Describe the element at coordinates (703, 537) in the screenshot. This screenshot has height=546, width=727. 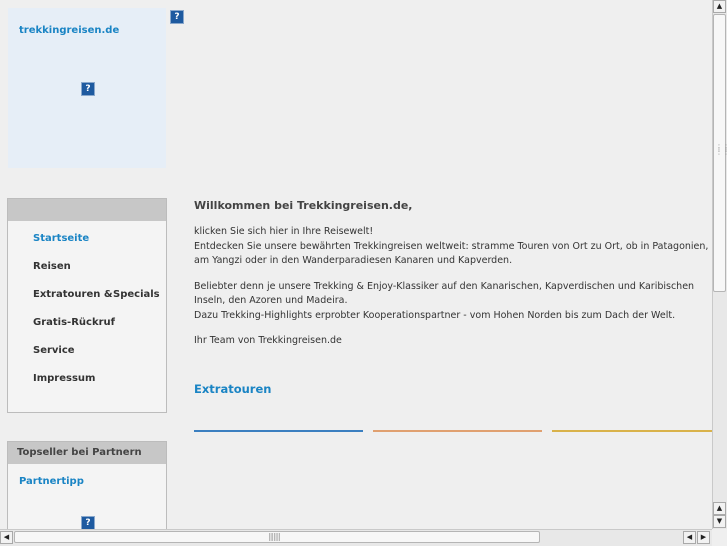
I see `scroll-right-arrow: ▶` at that location.